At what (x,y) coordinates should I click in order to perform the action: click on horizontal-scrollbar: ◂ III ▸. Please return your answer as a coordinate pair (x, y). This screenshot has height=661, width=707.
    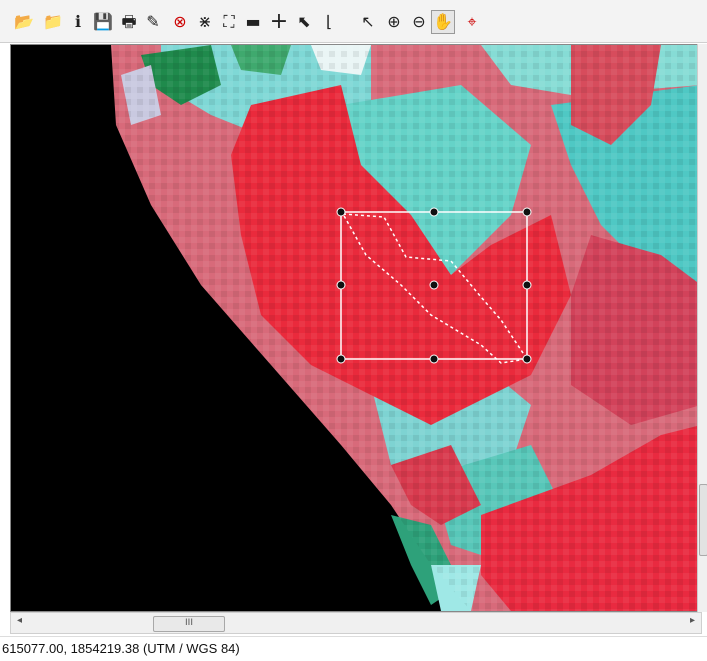
    Looking at the image, I should click on (356, 623).